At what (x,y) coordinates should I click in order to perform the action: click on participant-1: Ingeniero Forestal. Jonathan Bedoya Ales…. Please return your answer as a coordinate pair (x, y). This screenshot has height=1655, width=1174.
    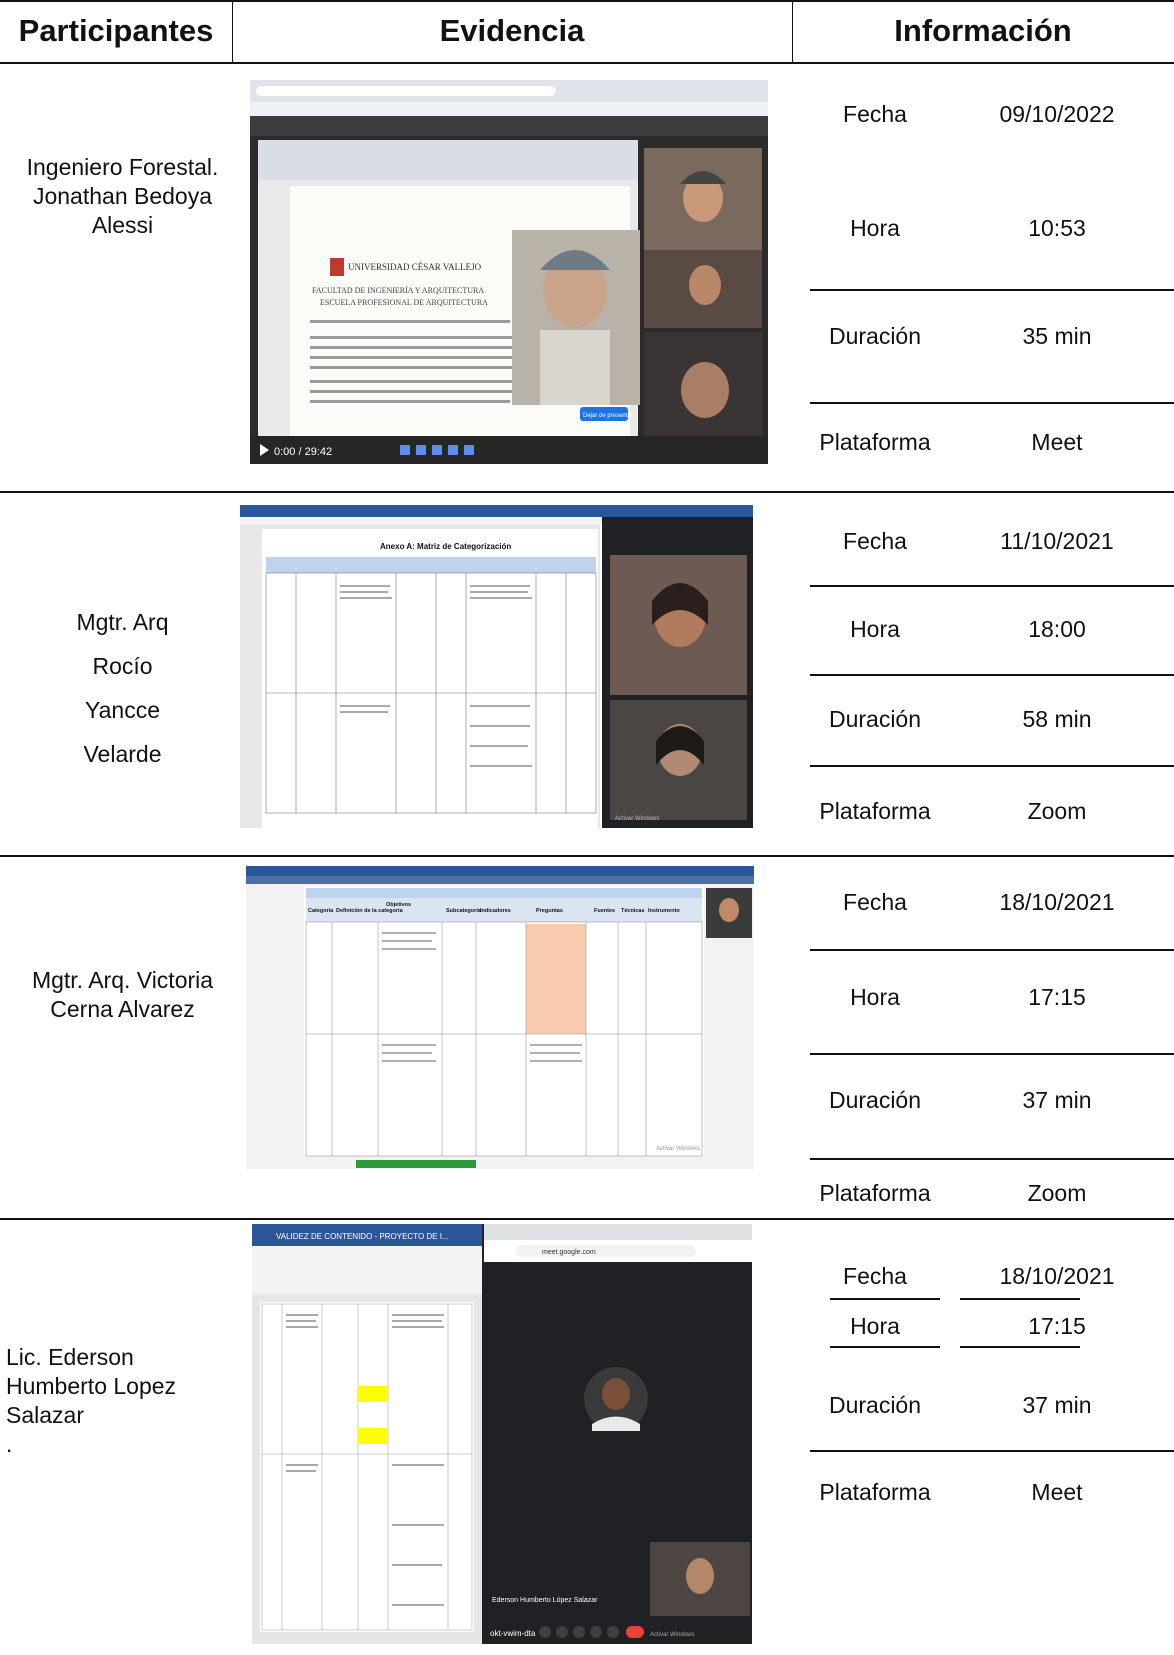
    Looking at the image, I should click on (122, 196).